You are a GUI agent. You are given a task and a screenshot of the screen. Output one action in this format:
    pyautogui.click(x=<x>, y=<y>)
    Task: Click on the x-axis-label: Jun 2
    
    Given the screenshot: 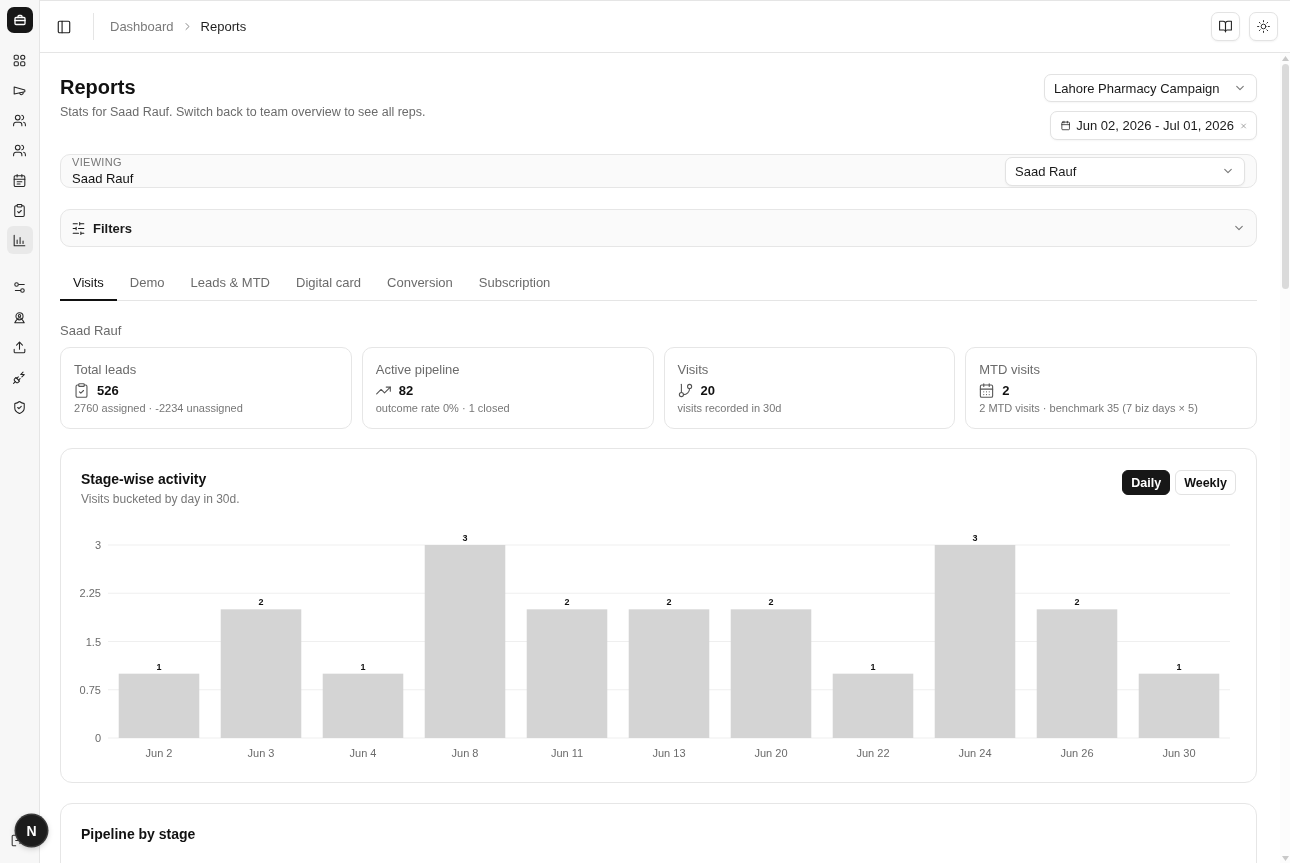 What is the action you would take?
    pyautogui.click(x=159, y=753)
    